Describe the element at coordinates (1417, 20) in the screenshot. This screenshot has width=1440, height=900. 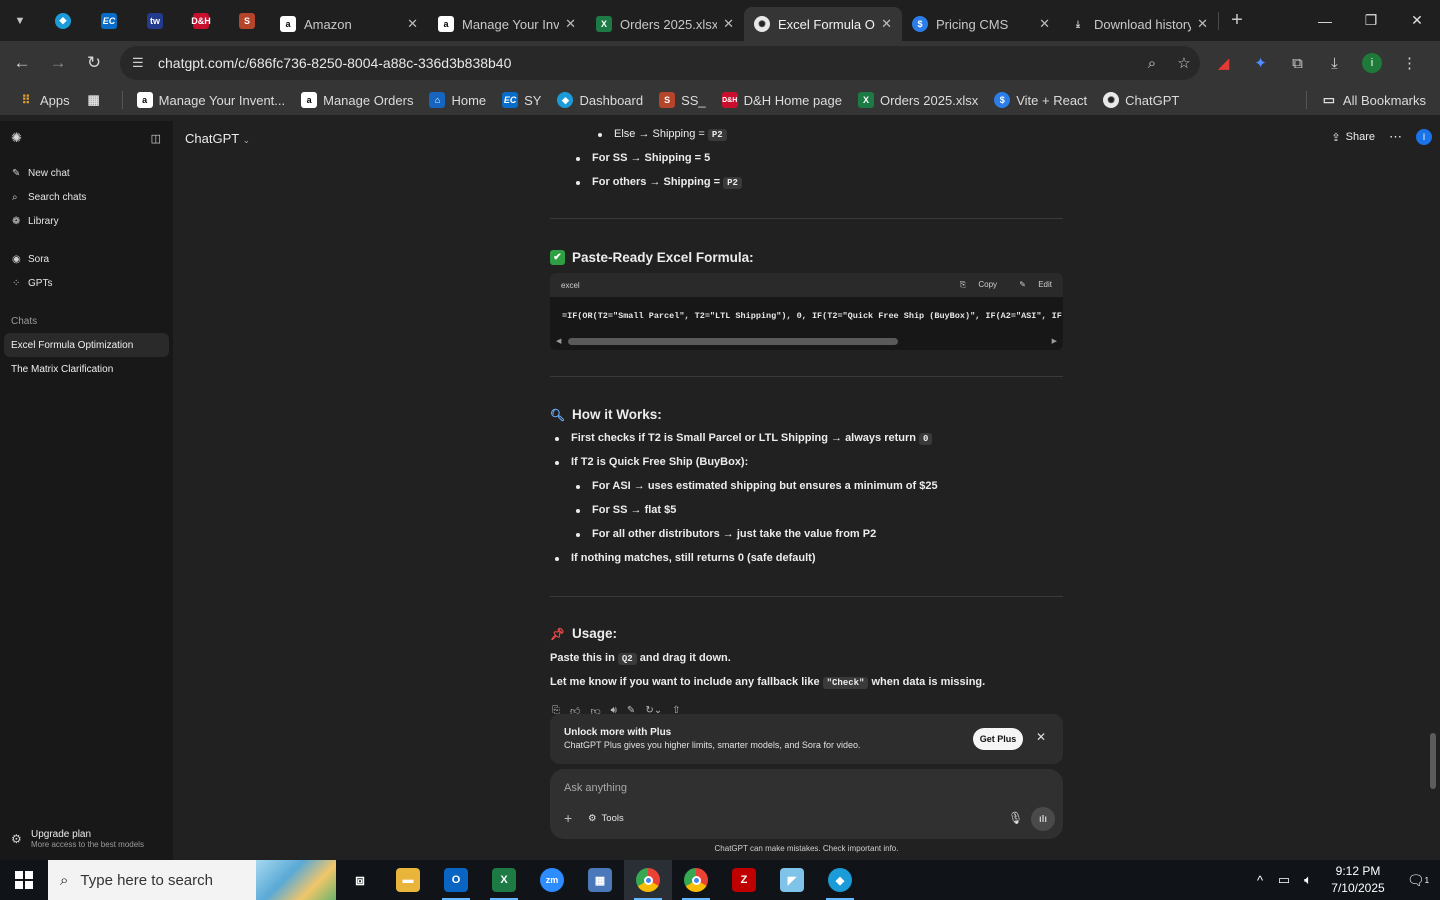
I see `close-window-icon: ✕` at that location.